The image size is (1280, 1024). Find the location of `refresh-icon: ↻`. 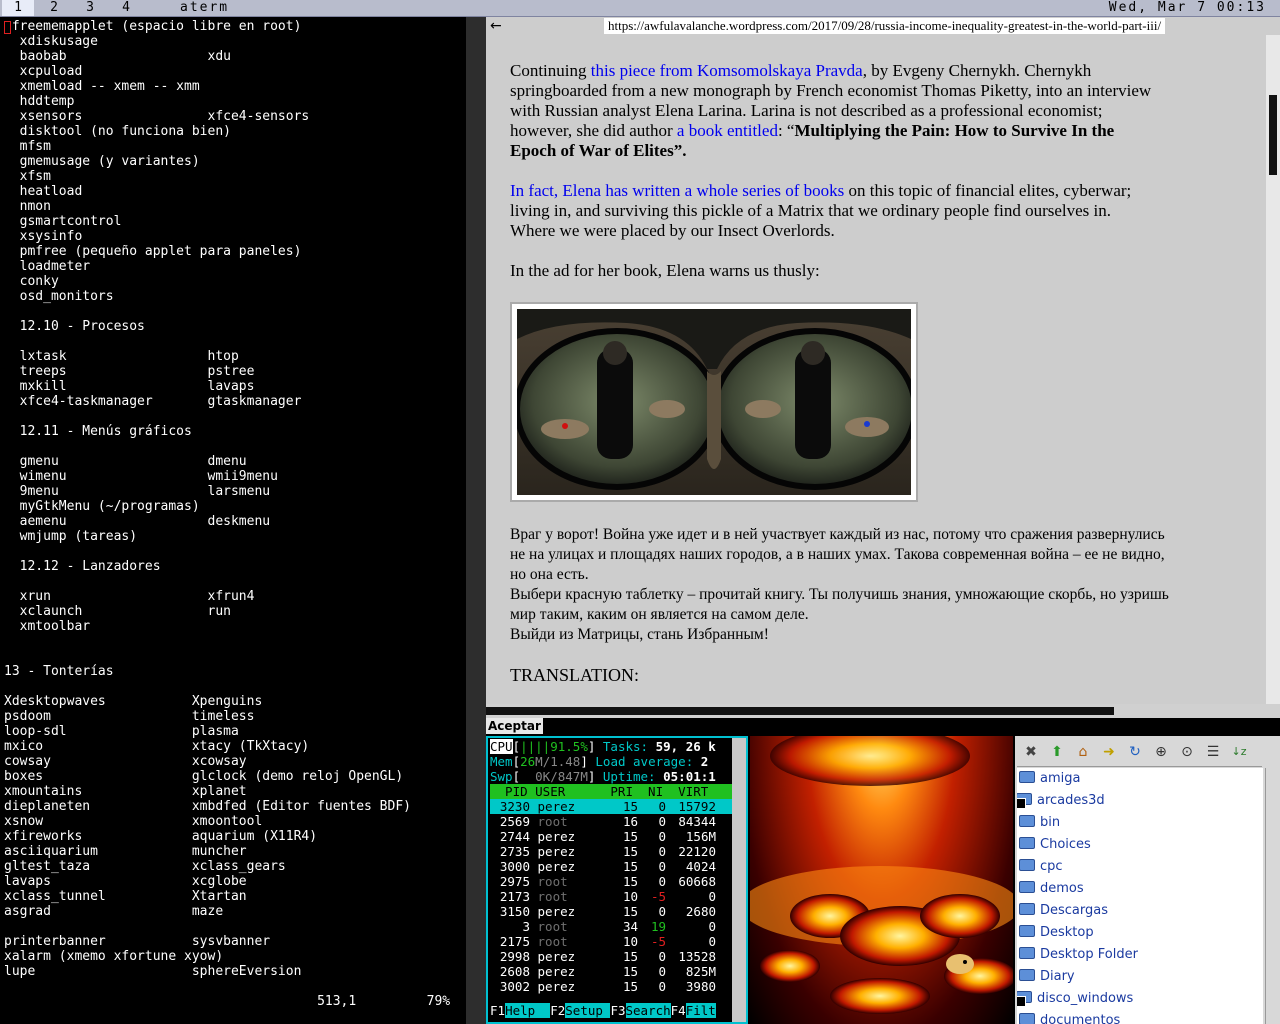

refresh-icon: ↻ is located at coordinates (1135, 752).